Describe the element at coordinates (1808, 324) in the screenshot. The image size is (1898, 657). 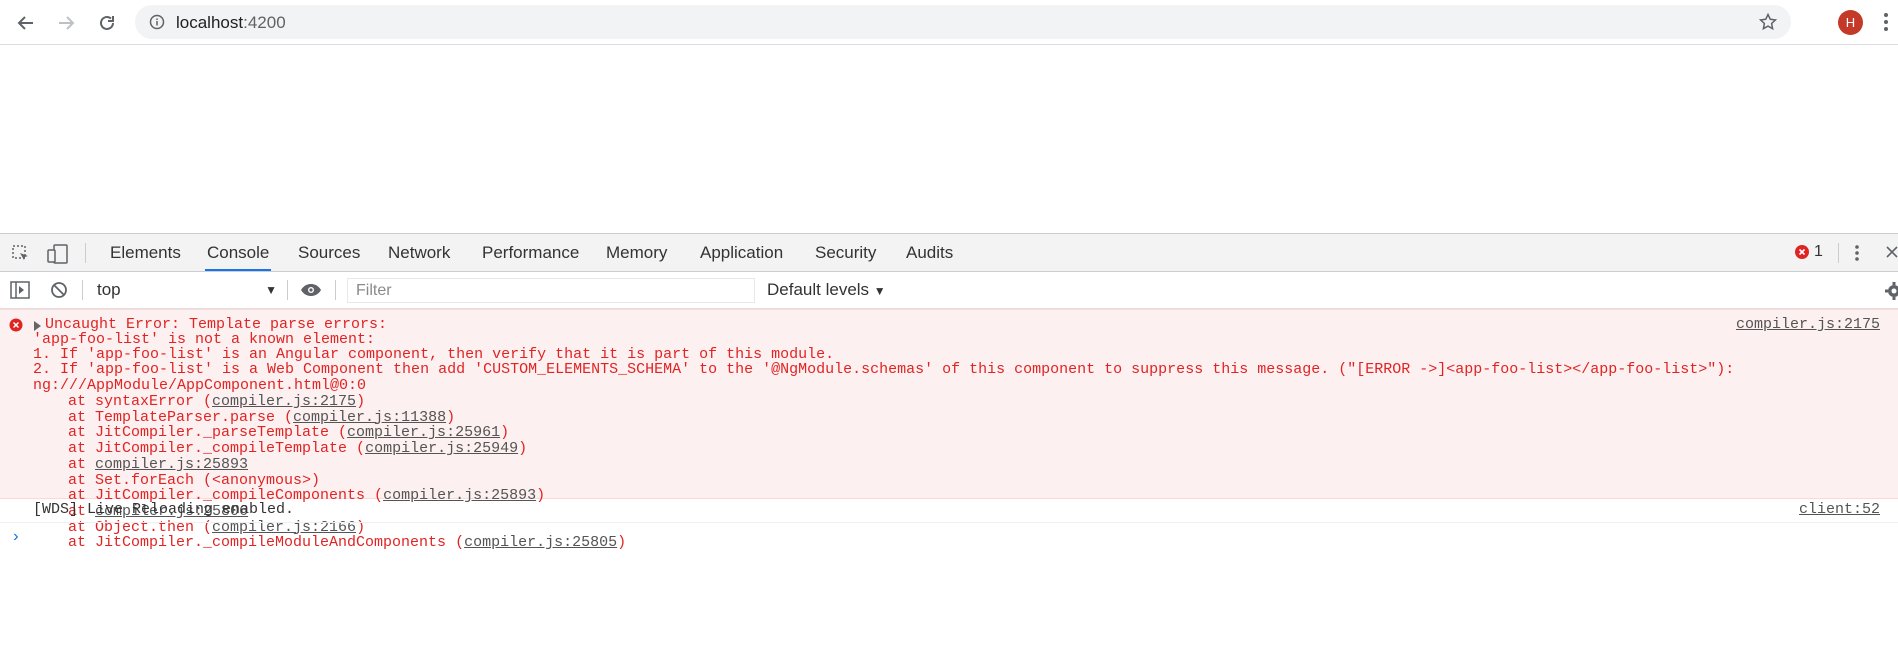
I see `error-source-link: compiler.js:2175` at that location.